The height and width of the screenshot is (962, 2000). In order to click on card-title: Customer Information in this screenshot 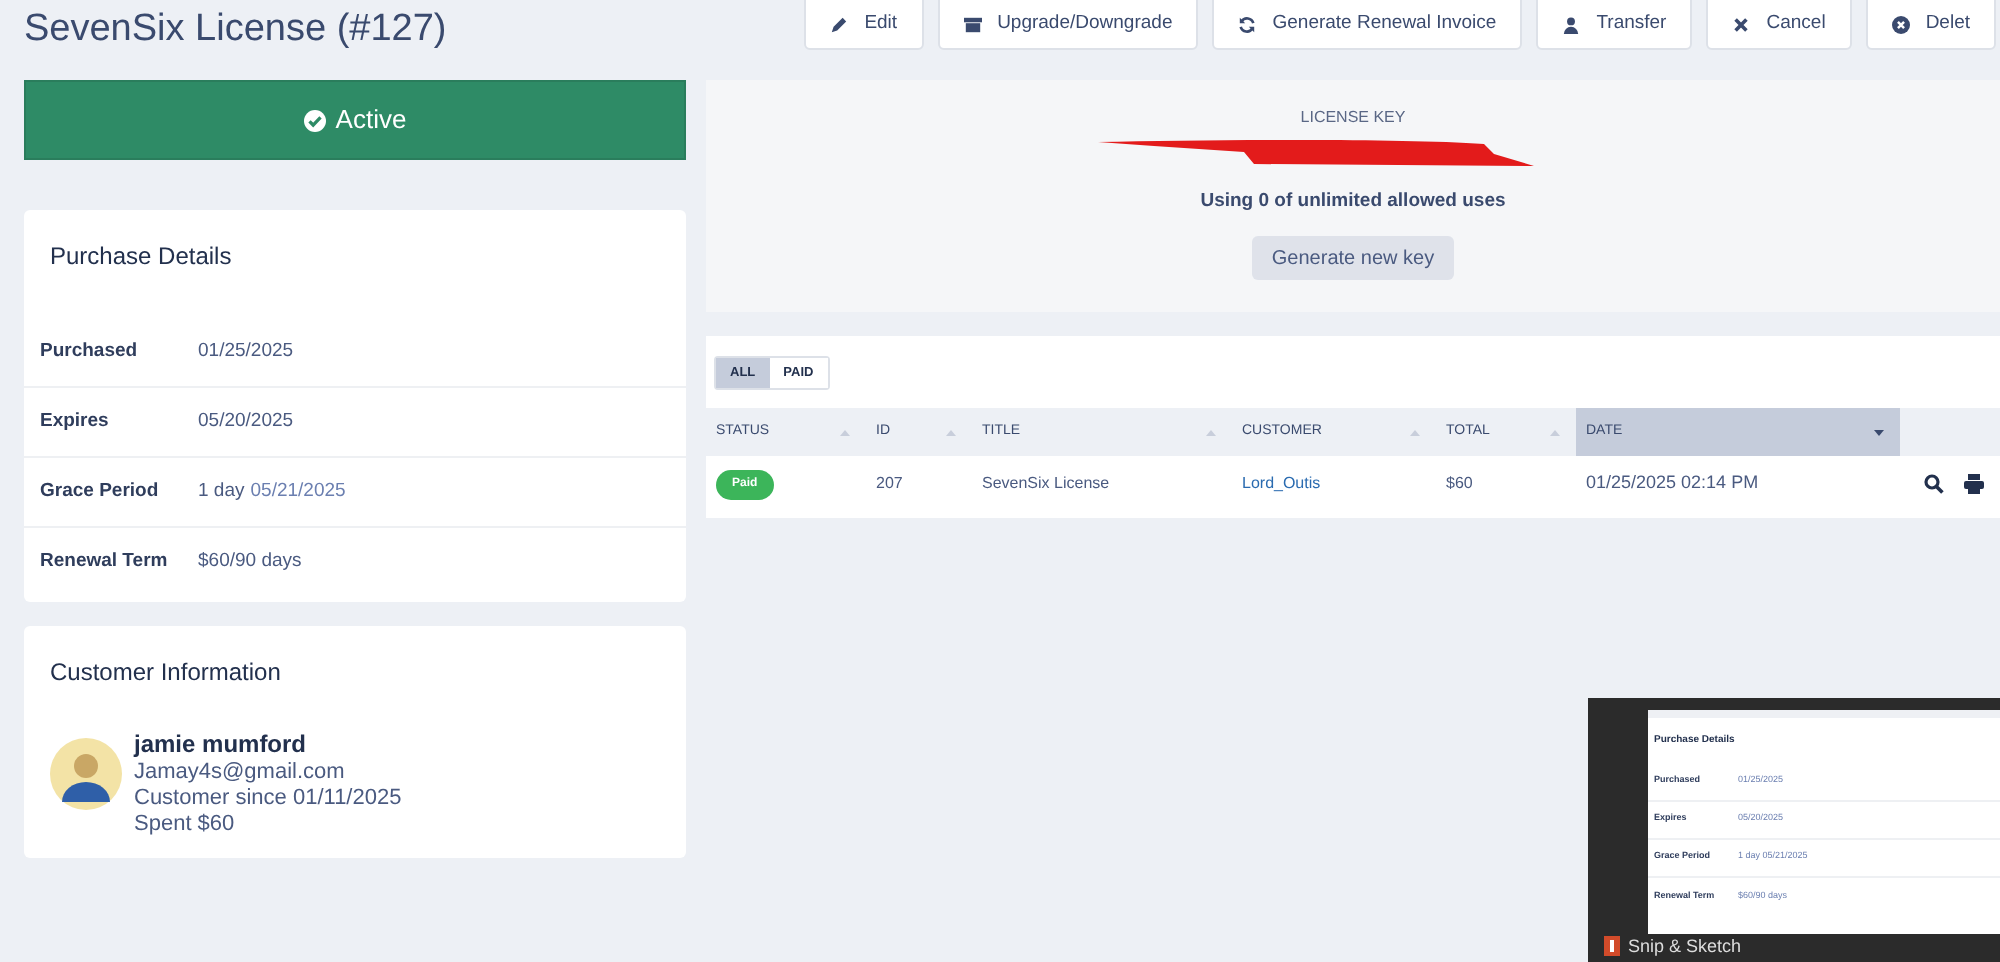, I will do `click(166, 673)`.